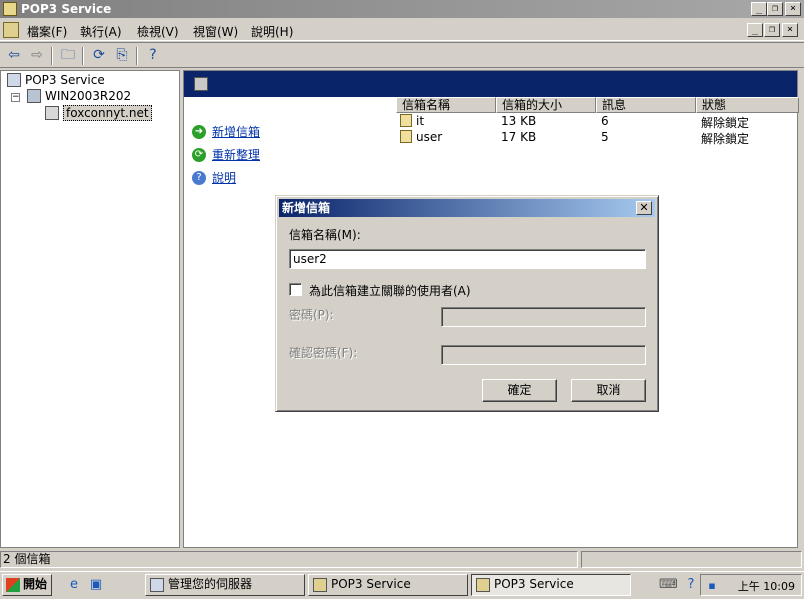  What do you see at coordinates (96, 585) in the screenshot?
I see `show-desktop-icon: ▣` at bounding box center [96, 585].